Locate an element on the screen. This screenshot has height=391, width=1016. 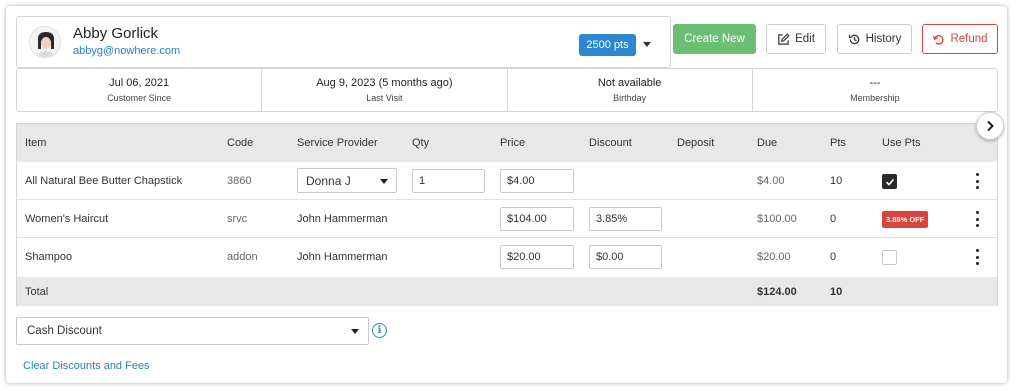
create-new-button: Create New is located at coordinates (714, 39).